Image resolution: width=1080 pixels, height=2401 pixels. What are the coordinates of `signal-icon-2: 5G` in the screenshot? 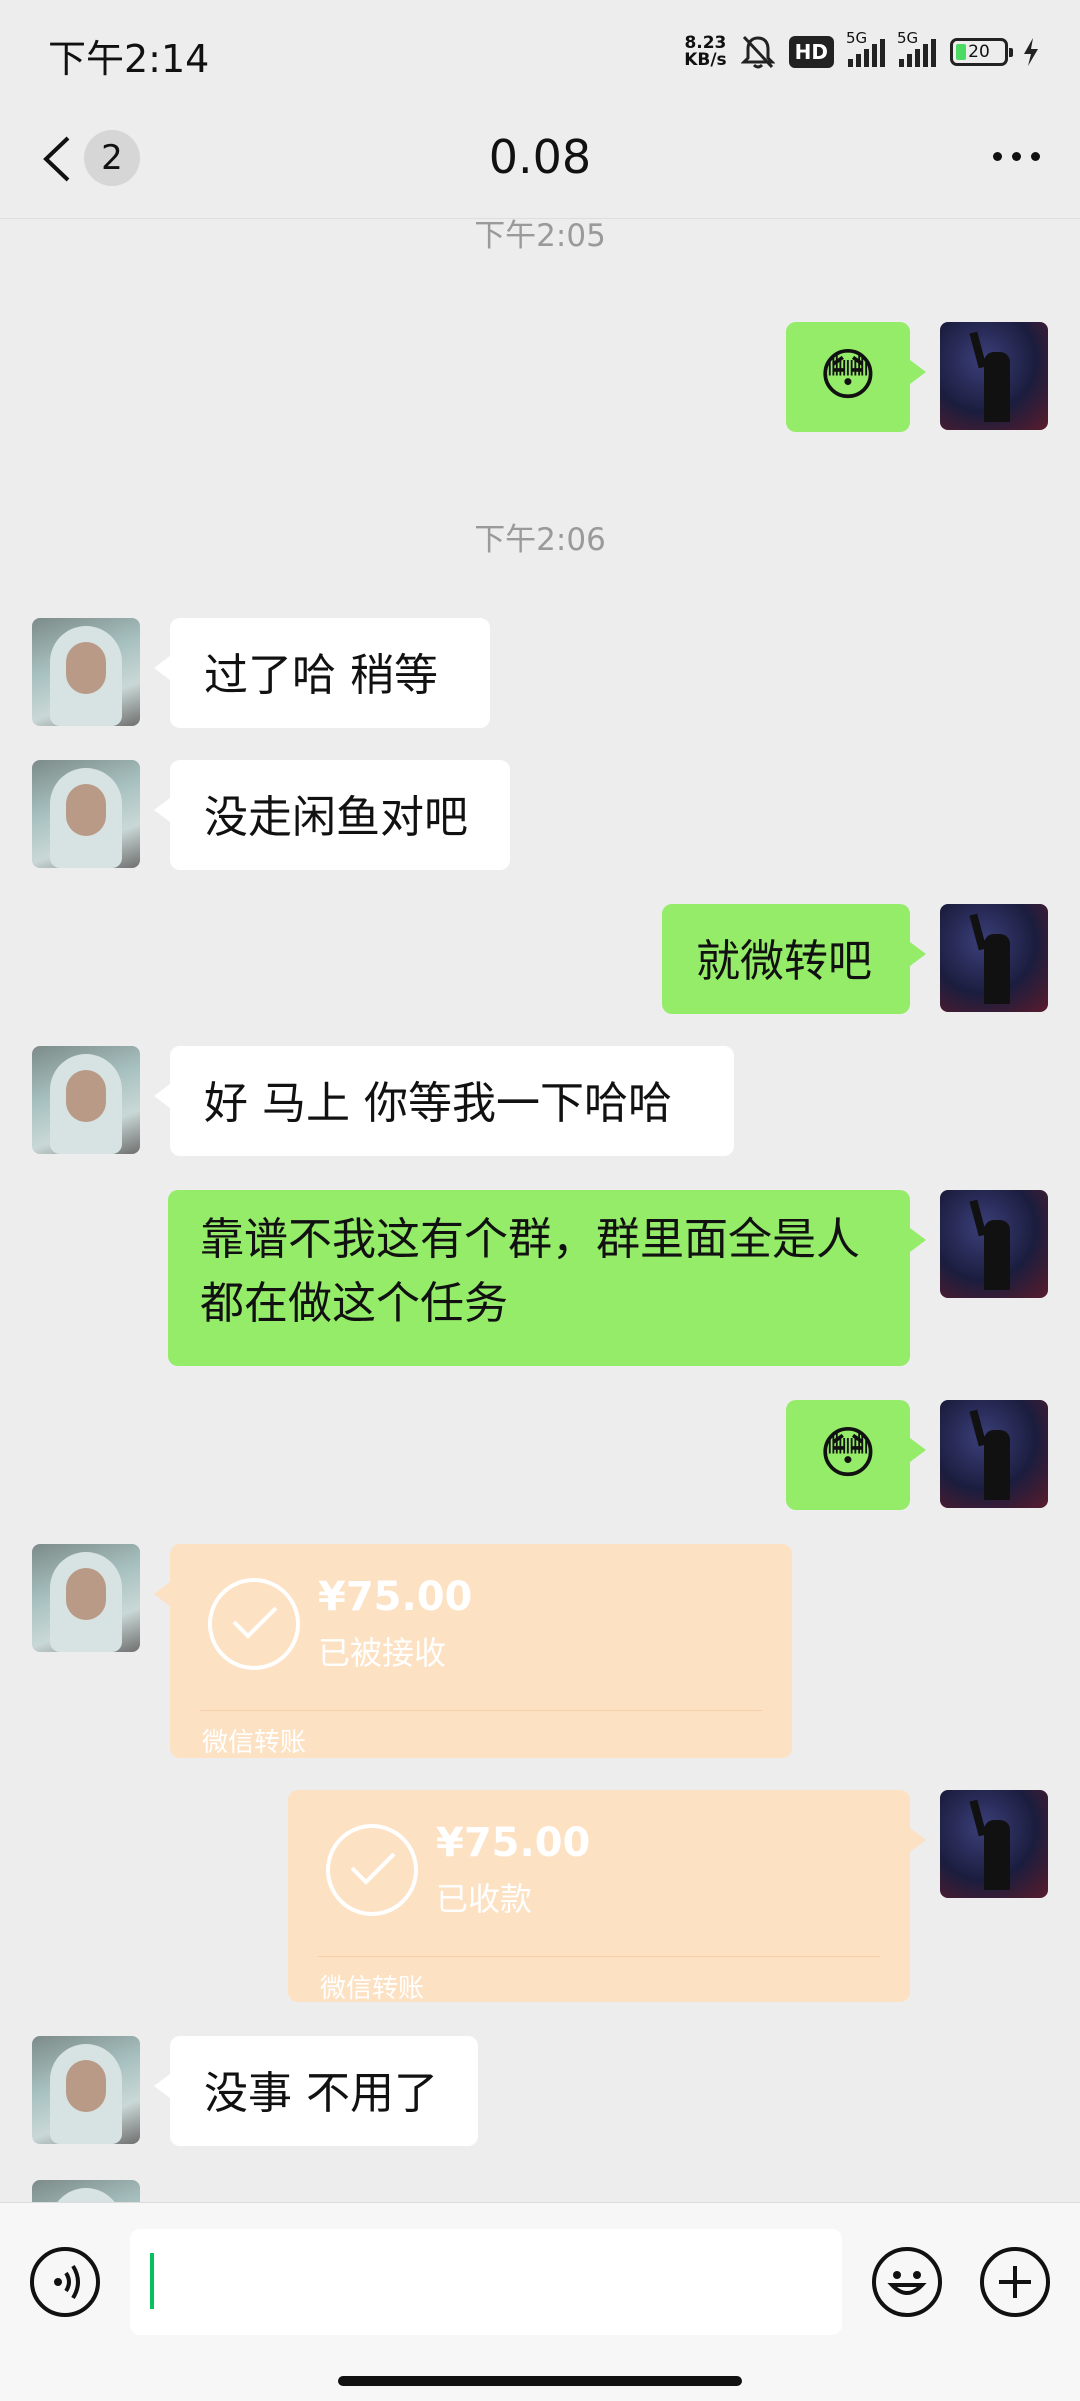 It's located at (916, 48).